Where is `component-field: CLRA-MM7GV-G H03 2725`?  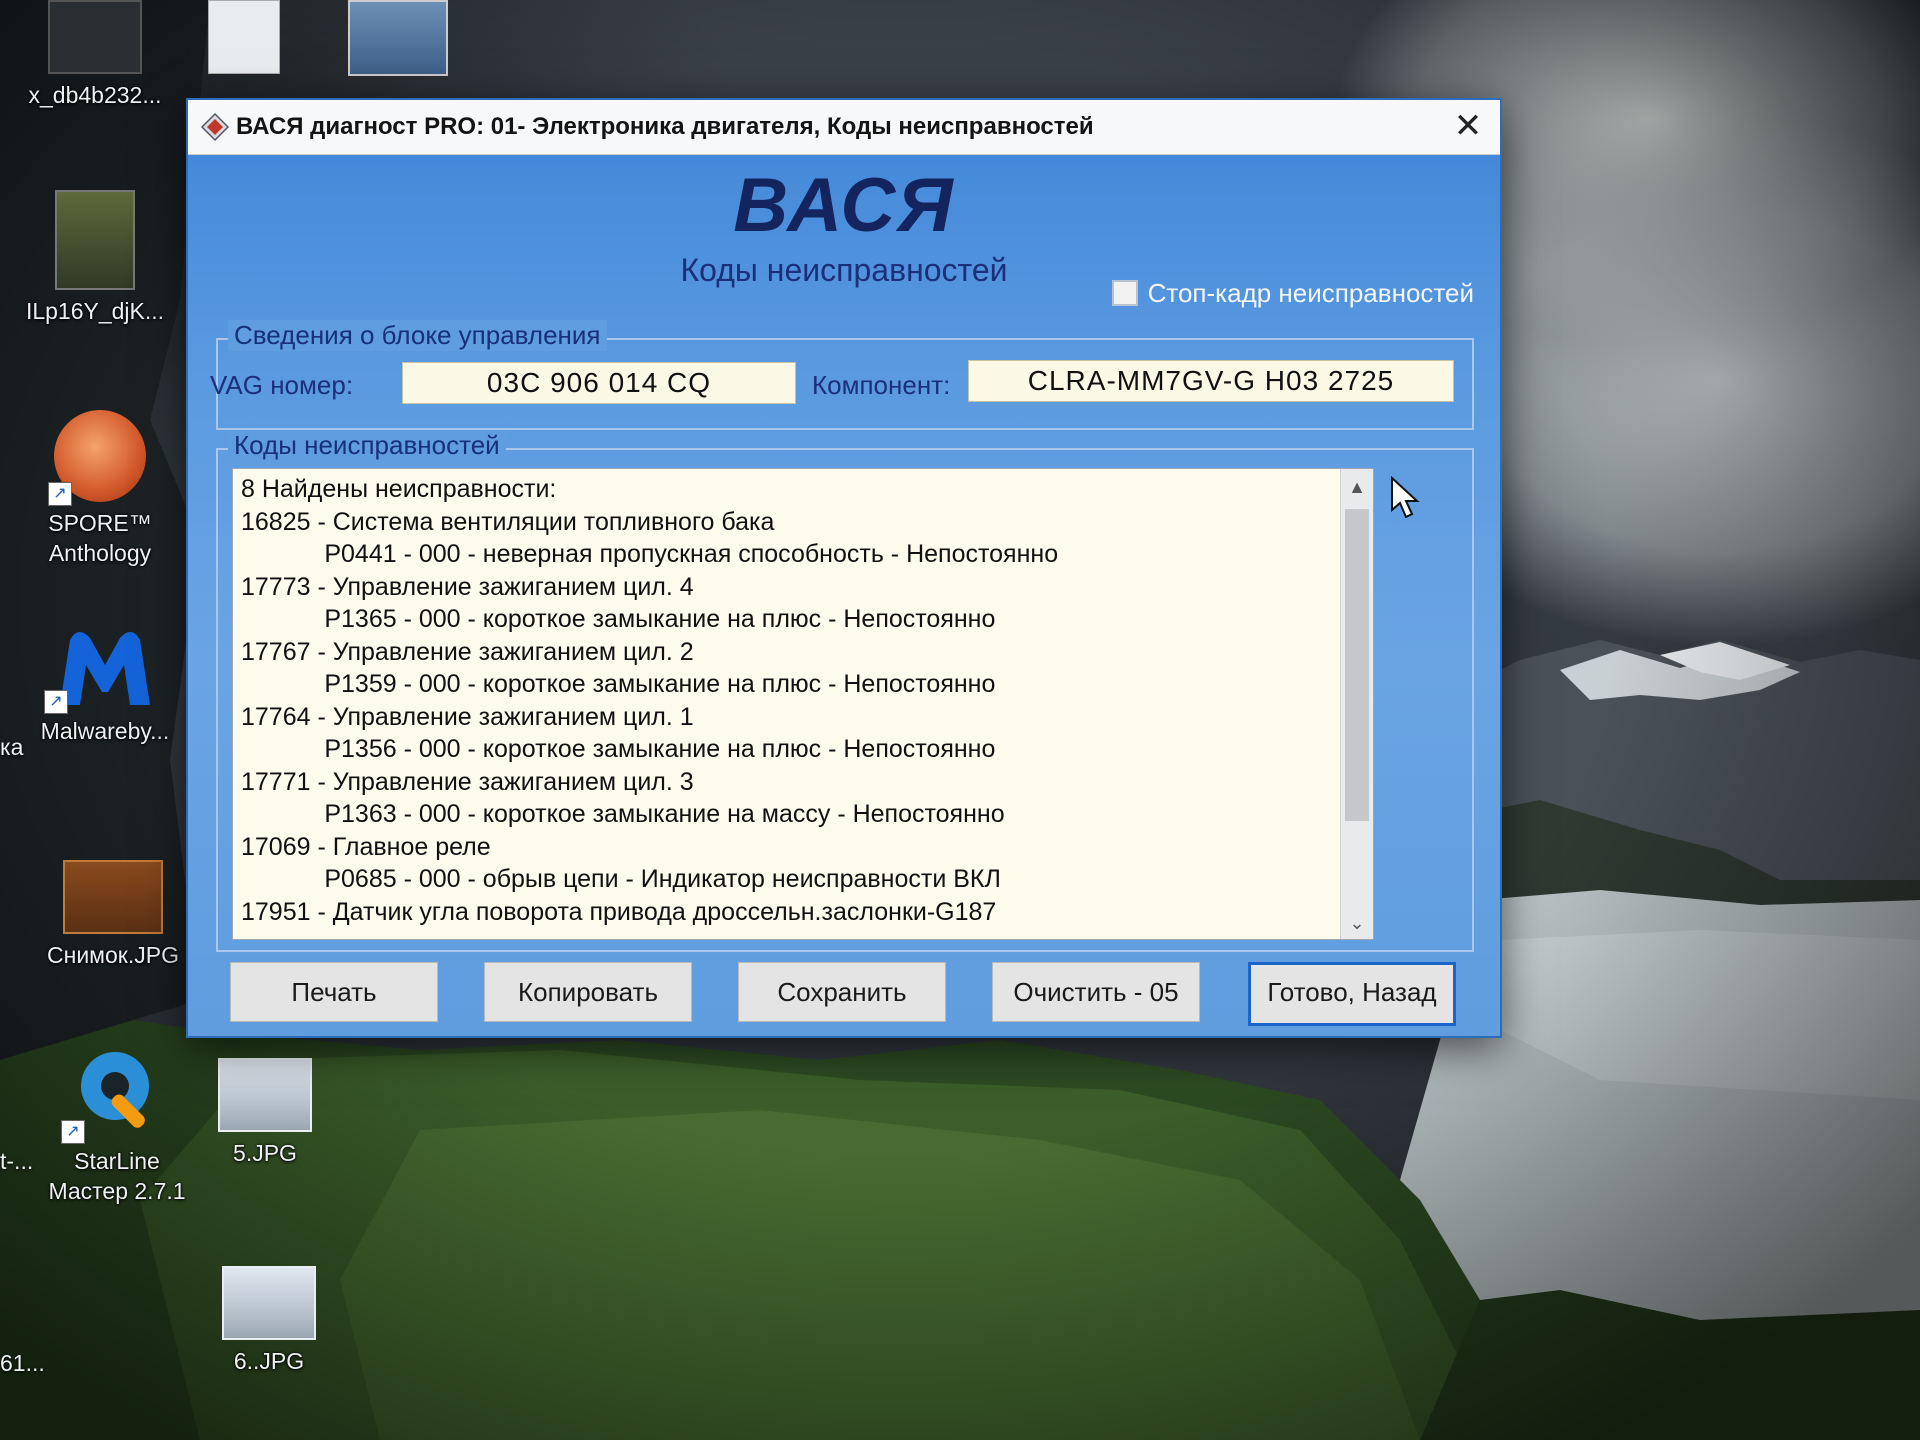 component-field: CLRA-MM7GV-G H03 2725 is located at coordinates (1211, 381).